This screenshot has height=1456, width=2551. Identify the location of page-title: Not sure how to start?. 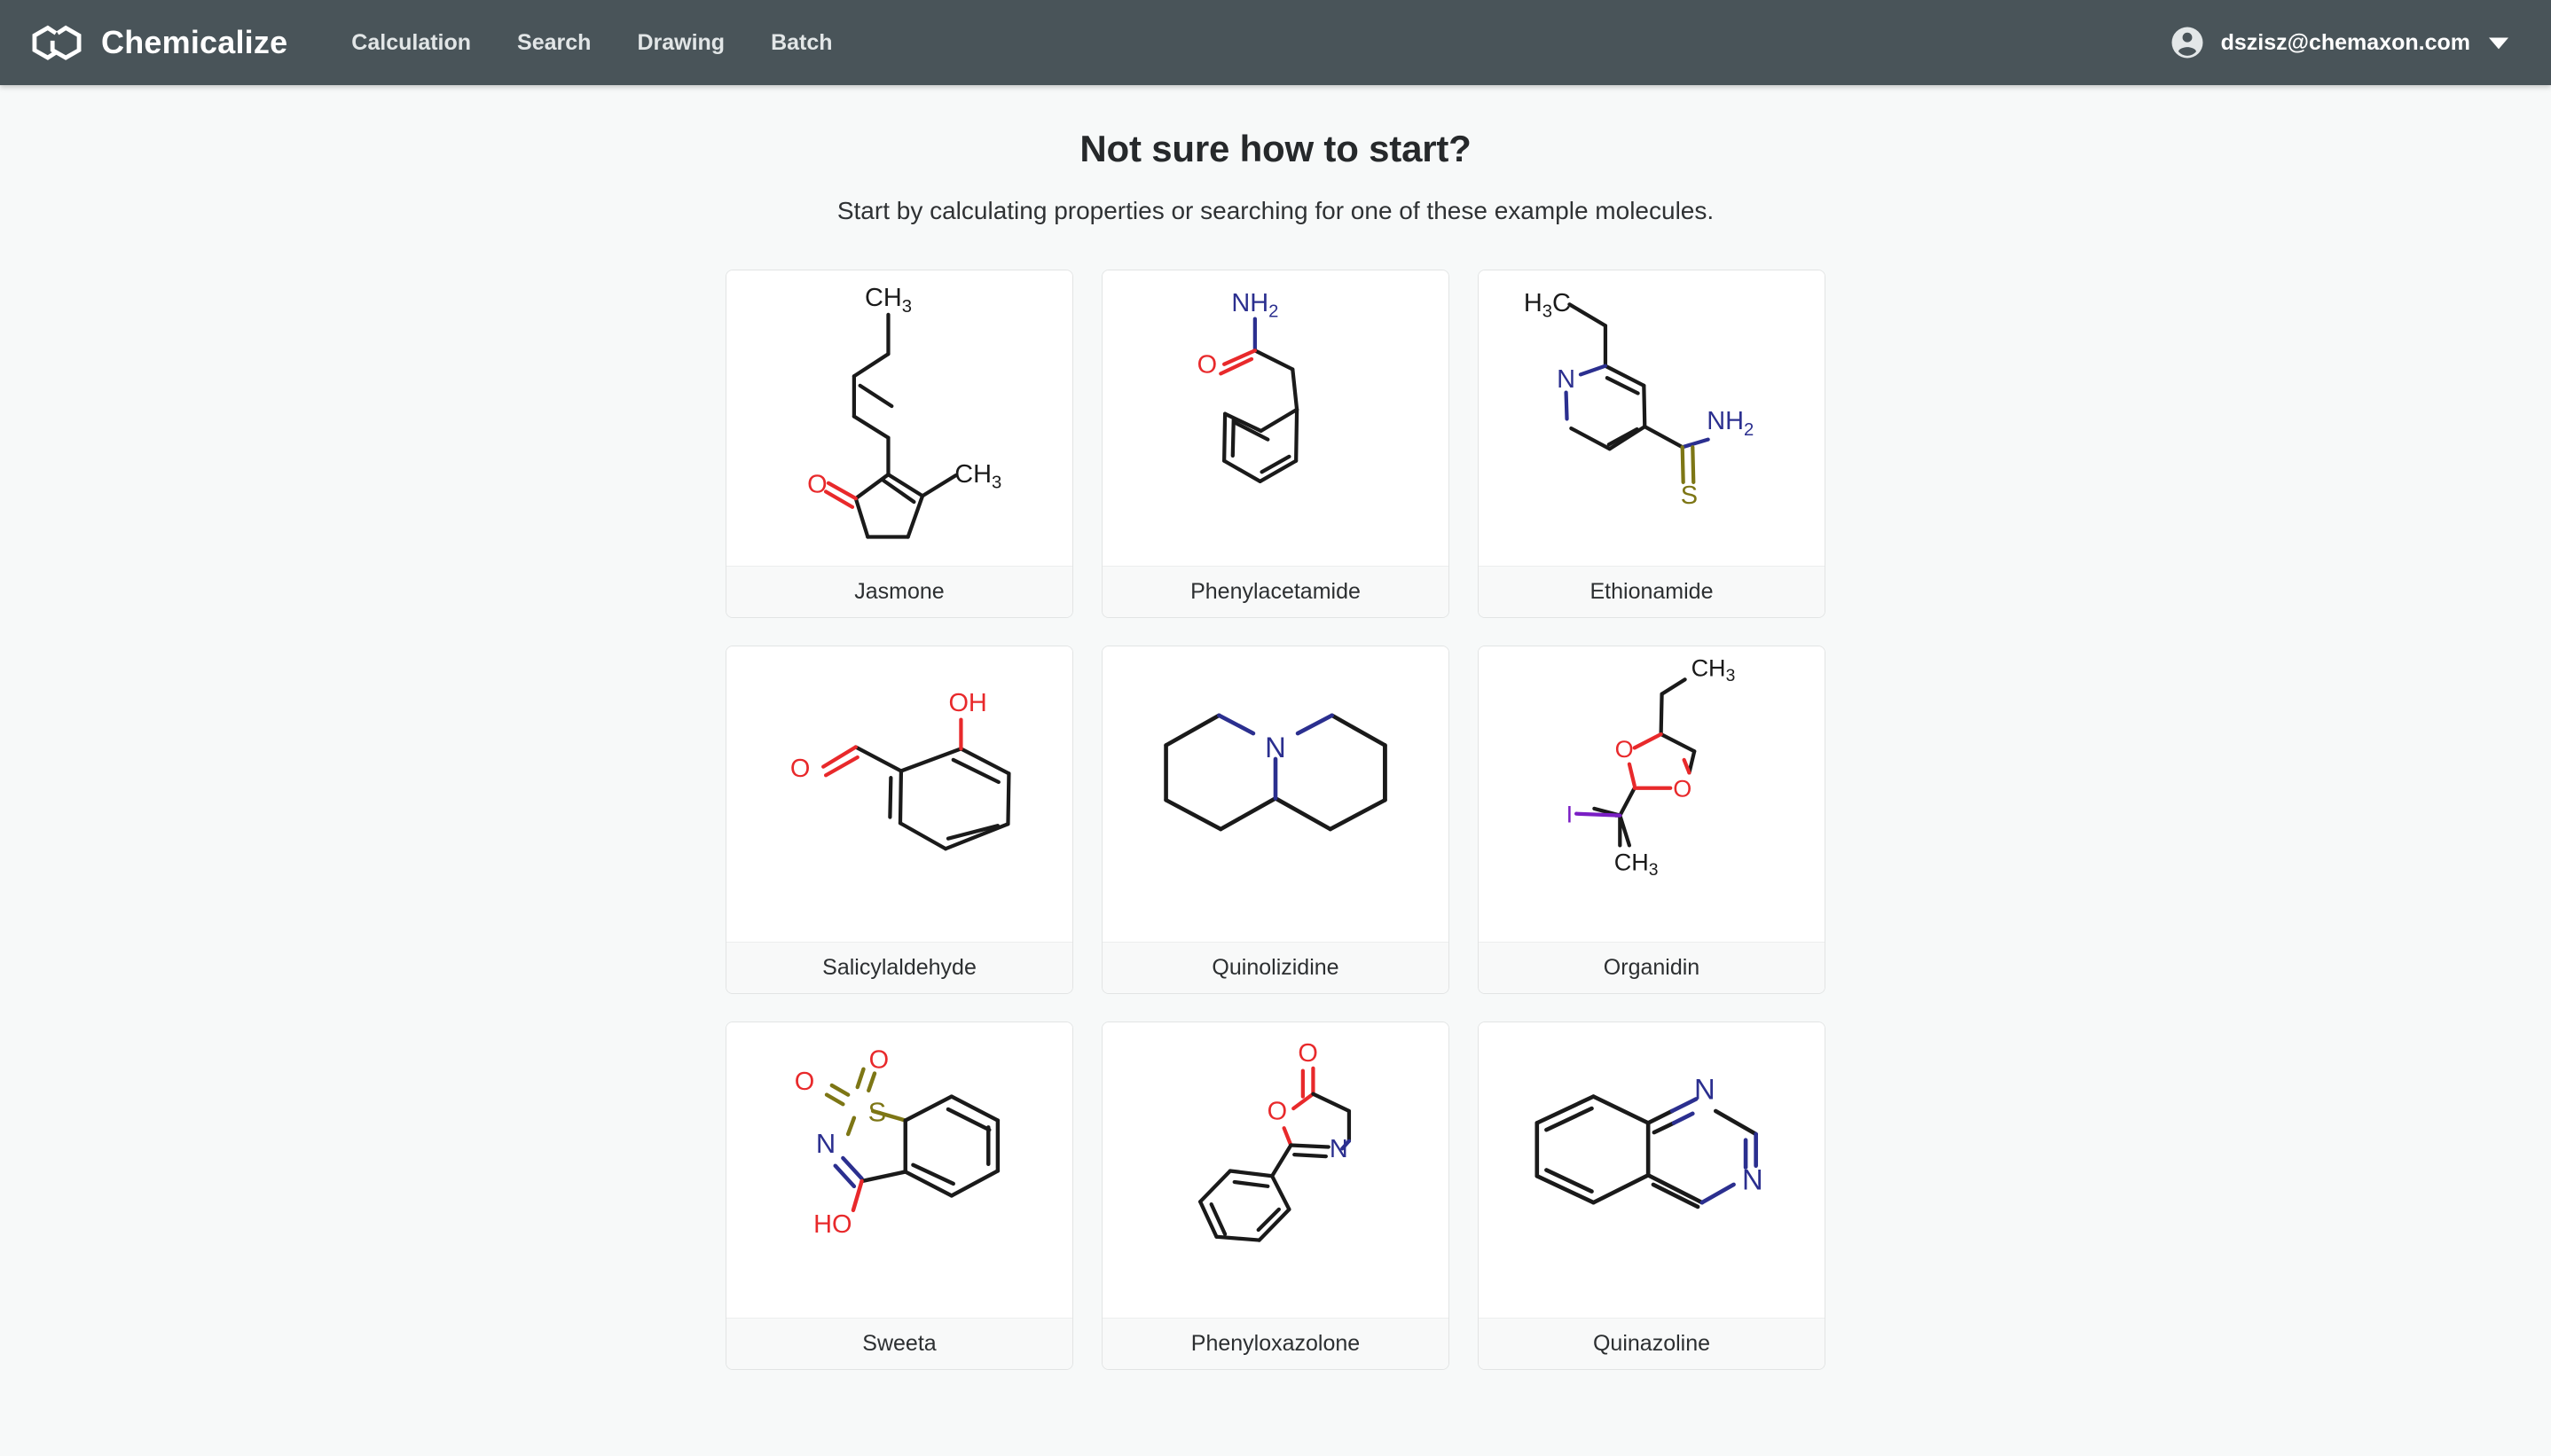
(1275, 148).